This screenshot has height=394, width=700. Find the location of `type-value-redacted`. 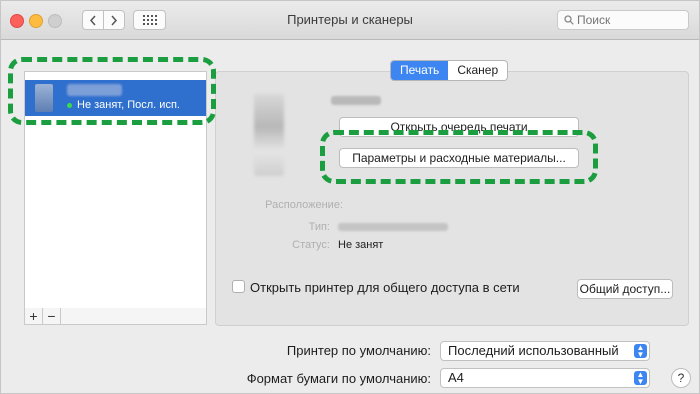

type-value-redacted is located at coordinates (393, 227).